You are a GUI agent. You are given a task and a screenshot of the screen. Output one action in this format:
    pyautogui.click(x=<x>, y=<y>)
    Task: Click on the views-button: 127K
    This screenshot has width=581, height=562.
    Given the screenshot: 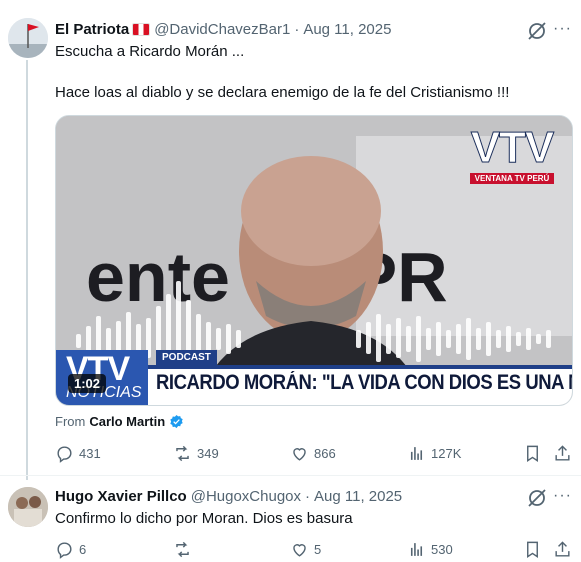 What is the action you would take?
    pyautogui.click(x=434, y=453)
    